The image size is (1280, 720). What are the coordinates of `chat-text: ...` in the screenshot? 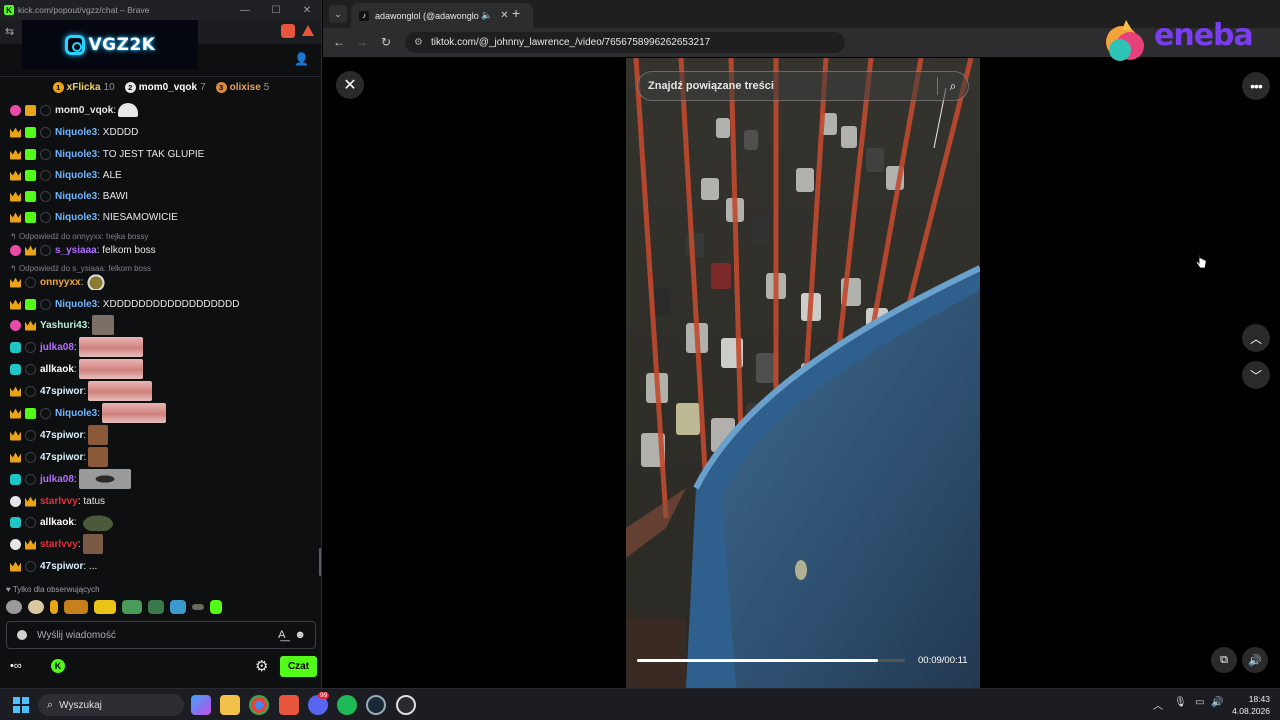 It's located at (93, 566).